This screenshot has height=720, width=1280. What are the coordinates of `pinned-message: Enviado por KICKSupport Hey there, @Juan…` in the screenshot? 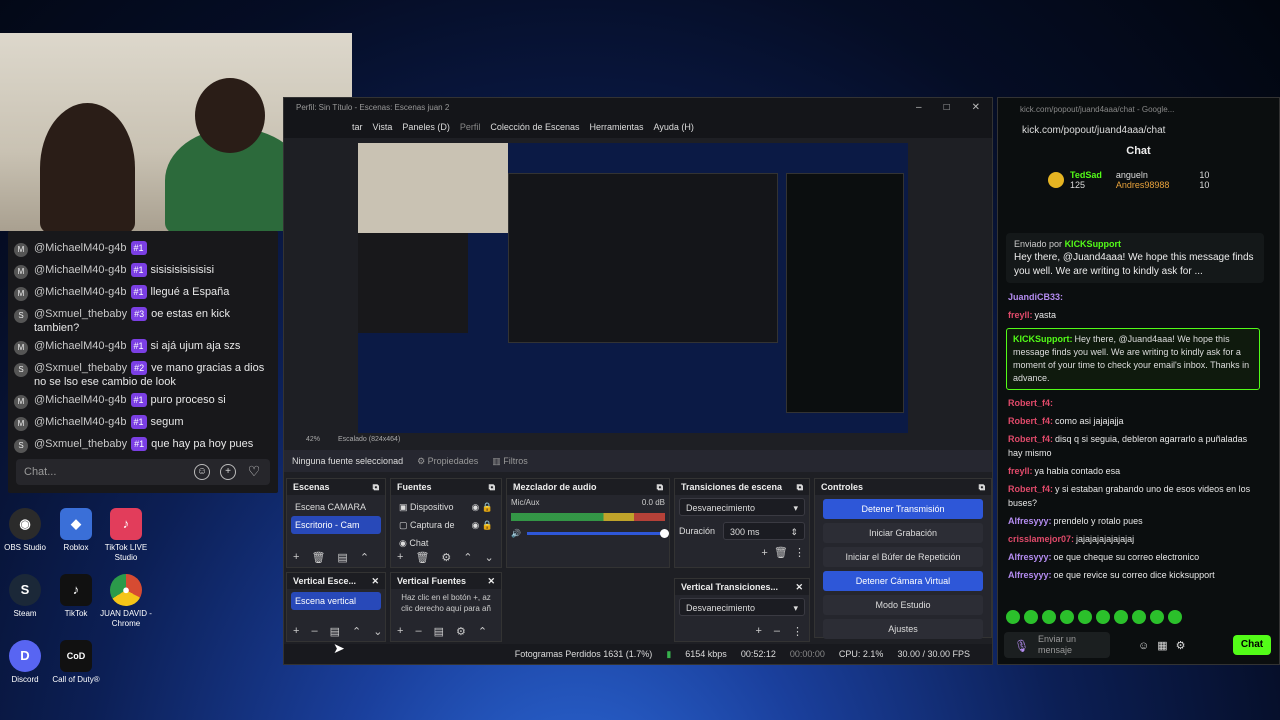 It's located at (1135, 258).